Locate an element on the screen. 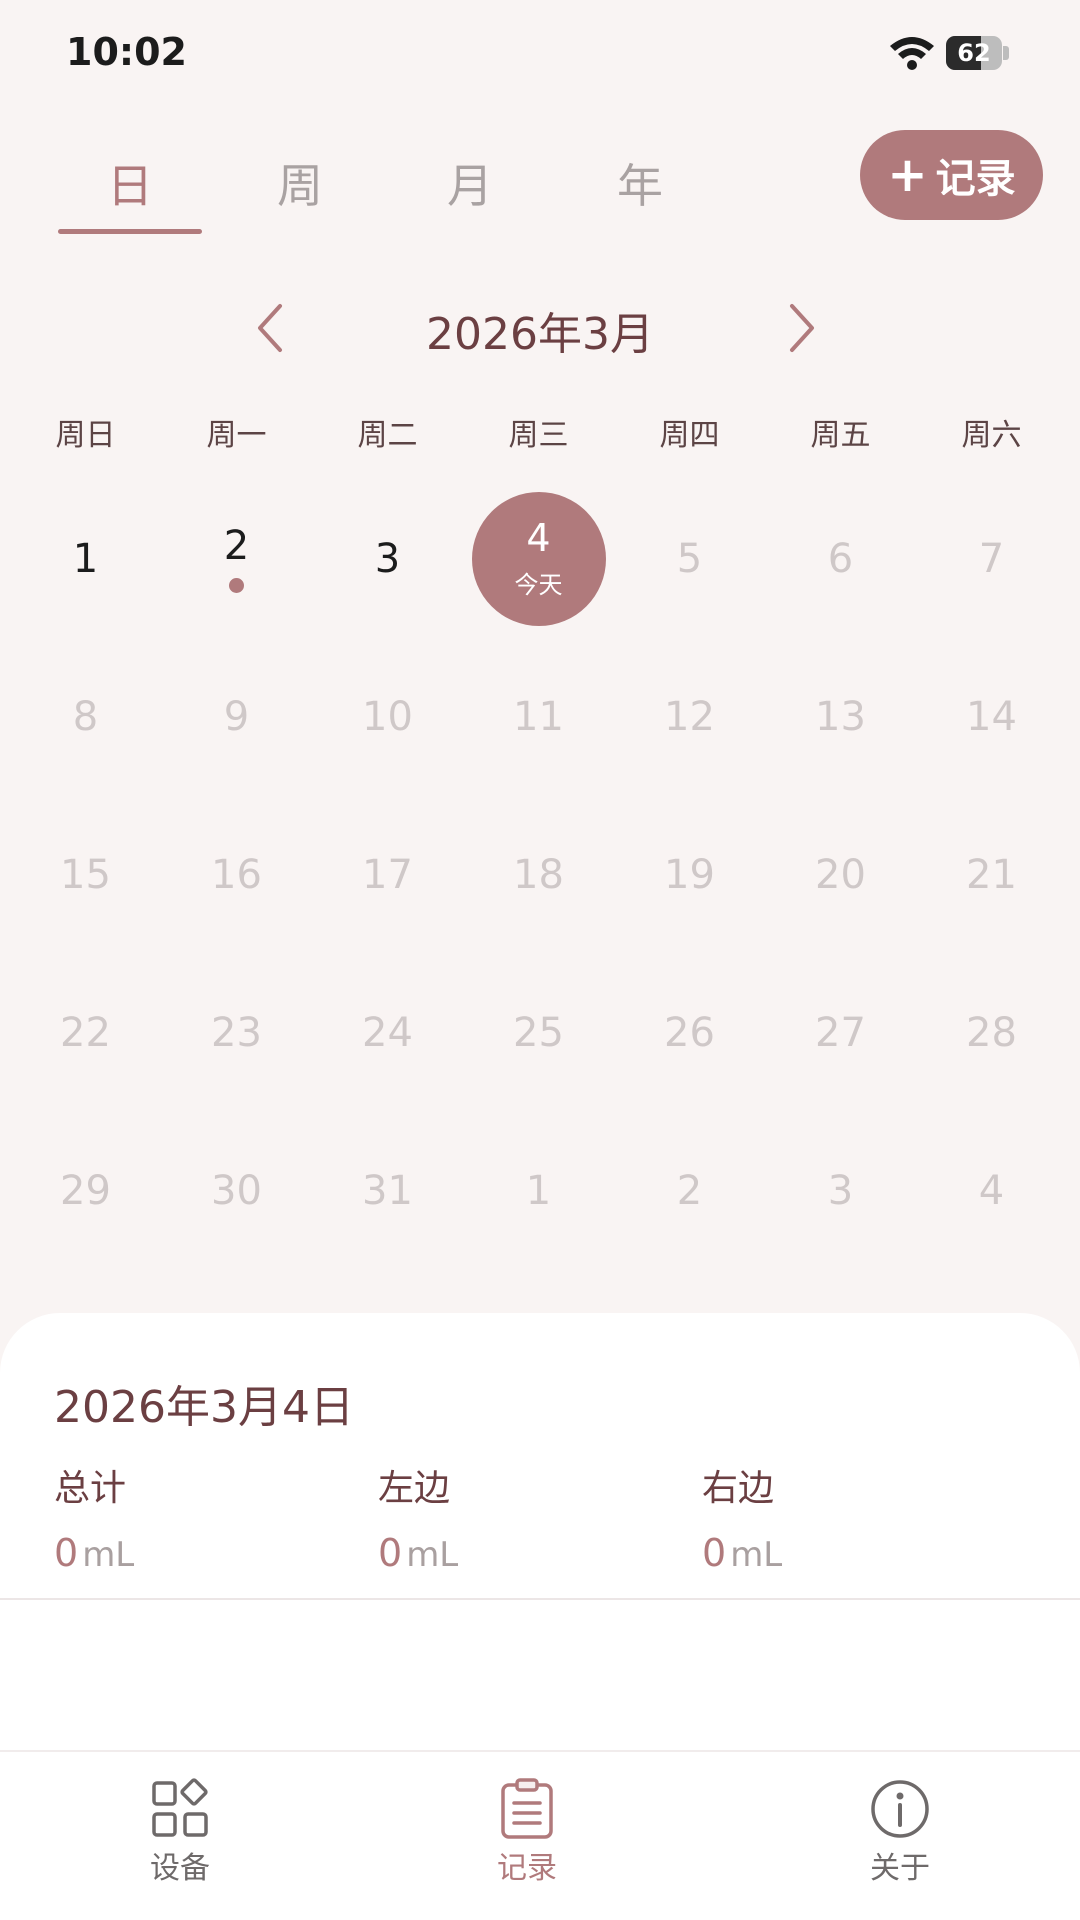 This screenshot has height=1920, width=1080. calendar-day: 9 is located at coordinates (236, 717).